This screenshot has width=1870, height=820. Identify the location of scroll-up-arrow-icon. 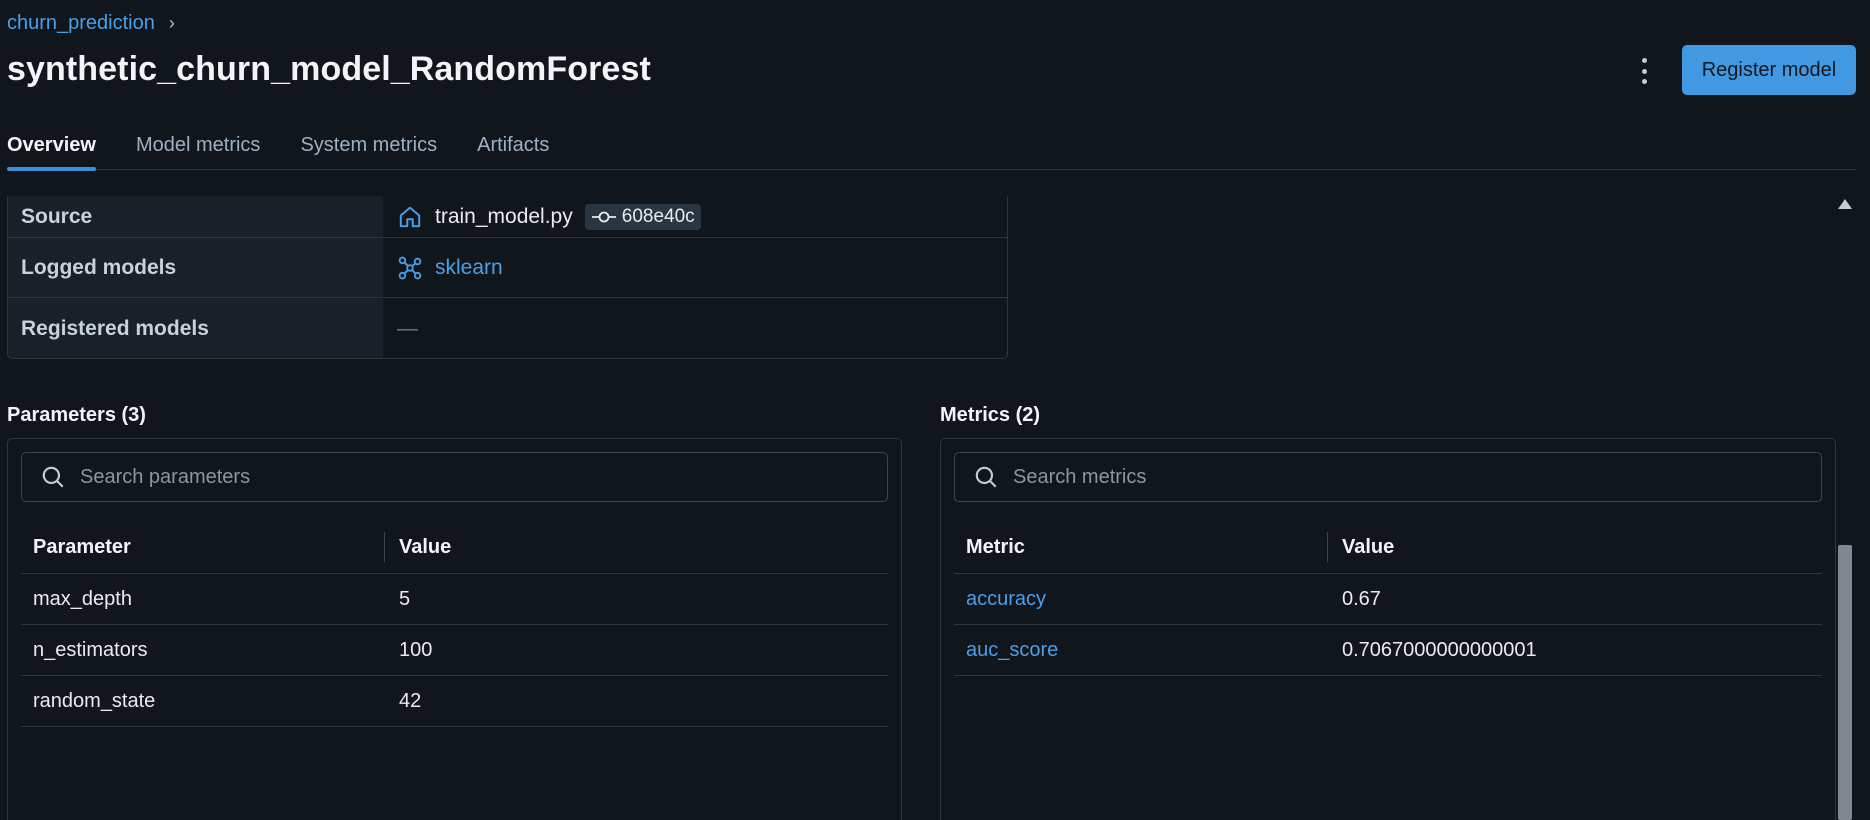
(1845, 204).